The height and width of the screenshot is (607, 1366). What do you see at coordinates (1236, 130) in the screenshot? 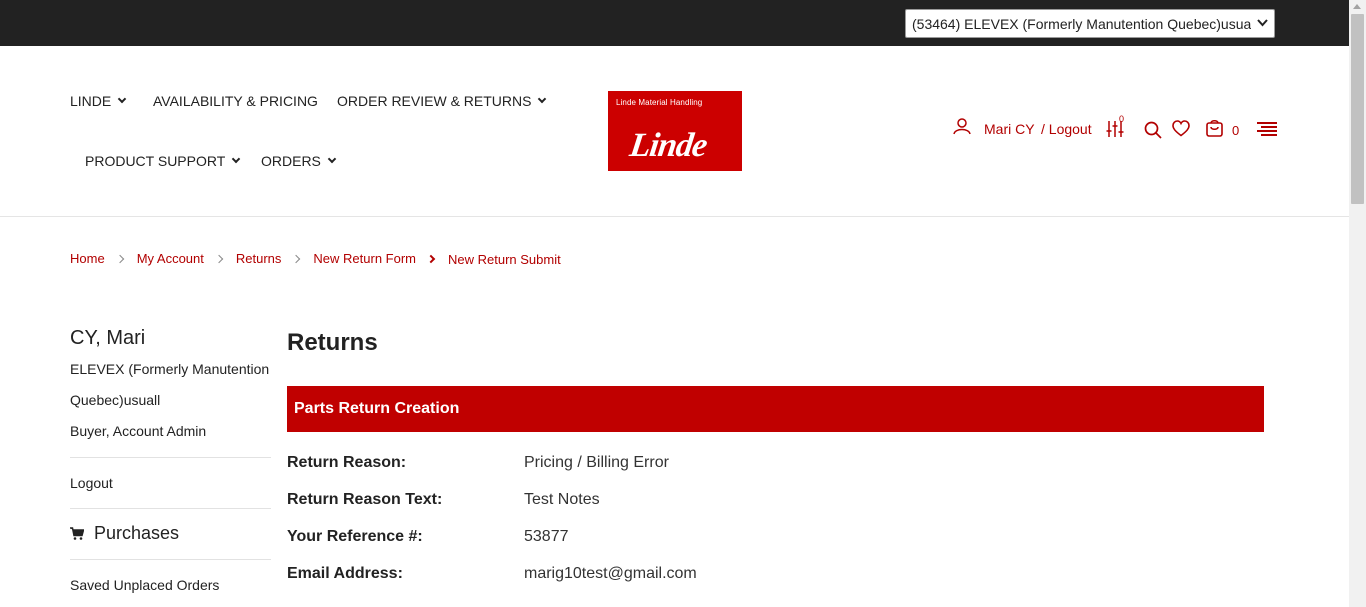
I see `cart-count: 0` at bounding box center [1236, 130].